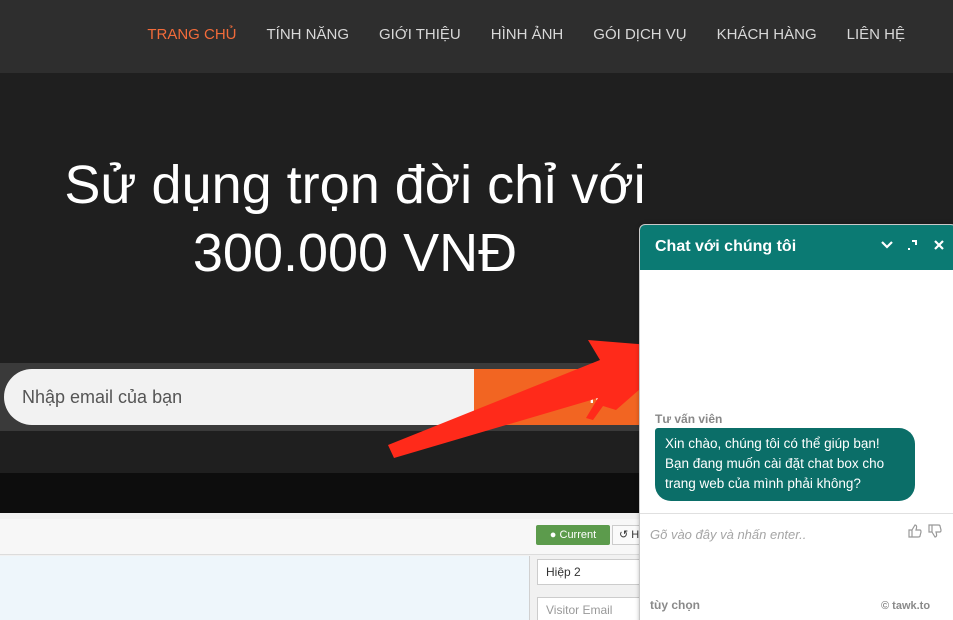 This screenshot has height=620, width=953. Describe the element at coordinates (939, 247) in the screenshot. I see `close-icon` at that location.